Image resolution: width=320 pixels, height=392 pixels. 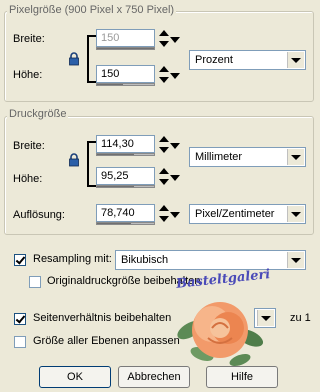 I want to click on print-size-legend: Druckgröße, so click(x=38, y=114).